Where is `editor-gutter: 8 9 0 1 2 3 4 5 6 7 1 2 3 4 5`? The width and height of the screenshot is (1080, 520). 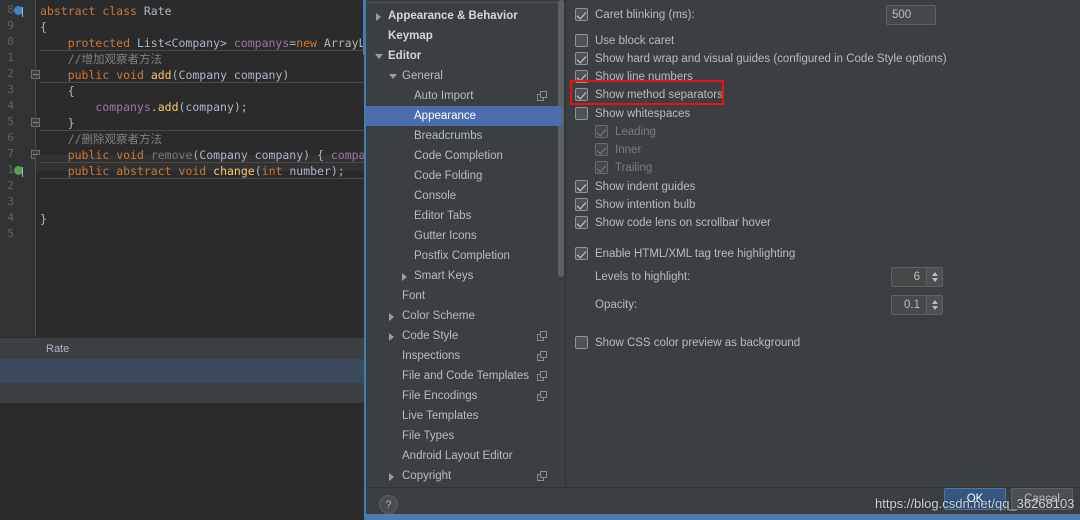
editor-gutter: 8 9 0 1 2 3 4 5 6 7 1 2 3 4 5 is located at coordinates (20, 168).